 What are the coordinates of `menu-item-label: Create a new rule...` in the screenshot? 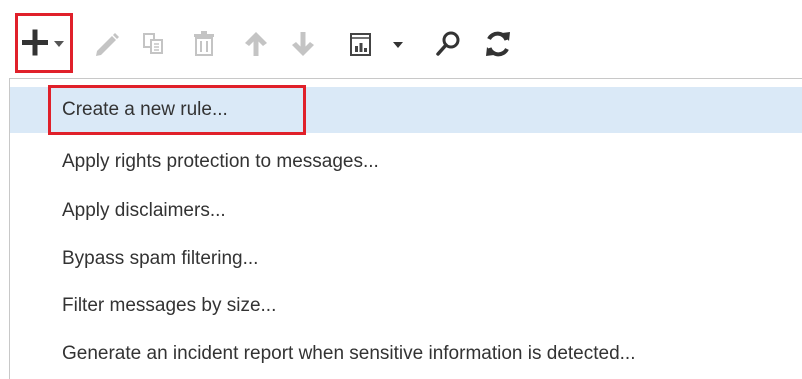 It's located at (145, 109).